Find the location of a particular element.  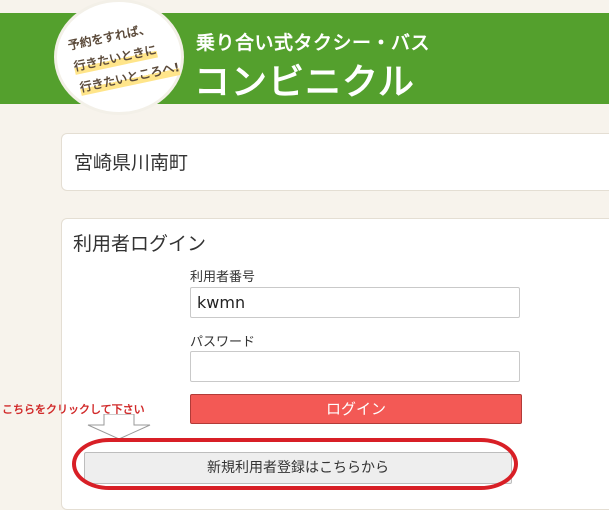

user-id-label: 利用者番号 is located at coordinates (223, 277).